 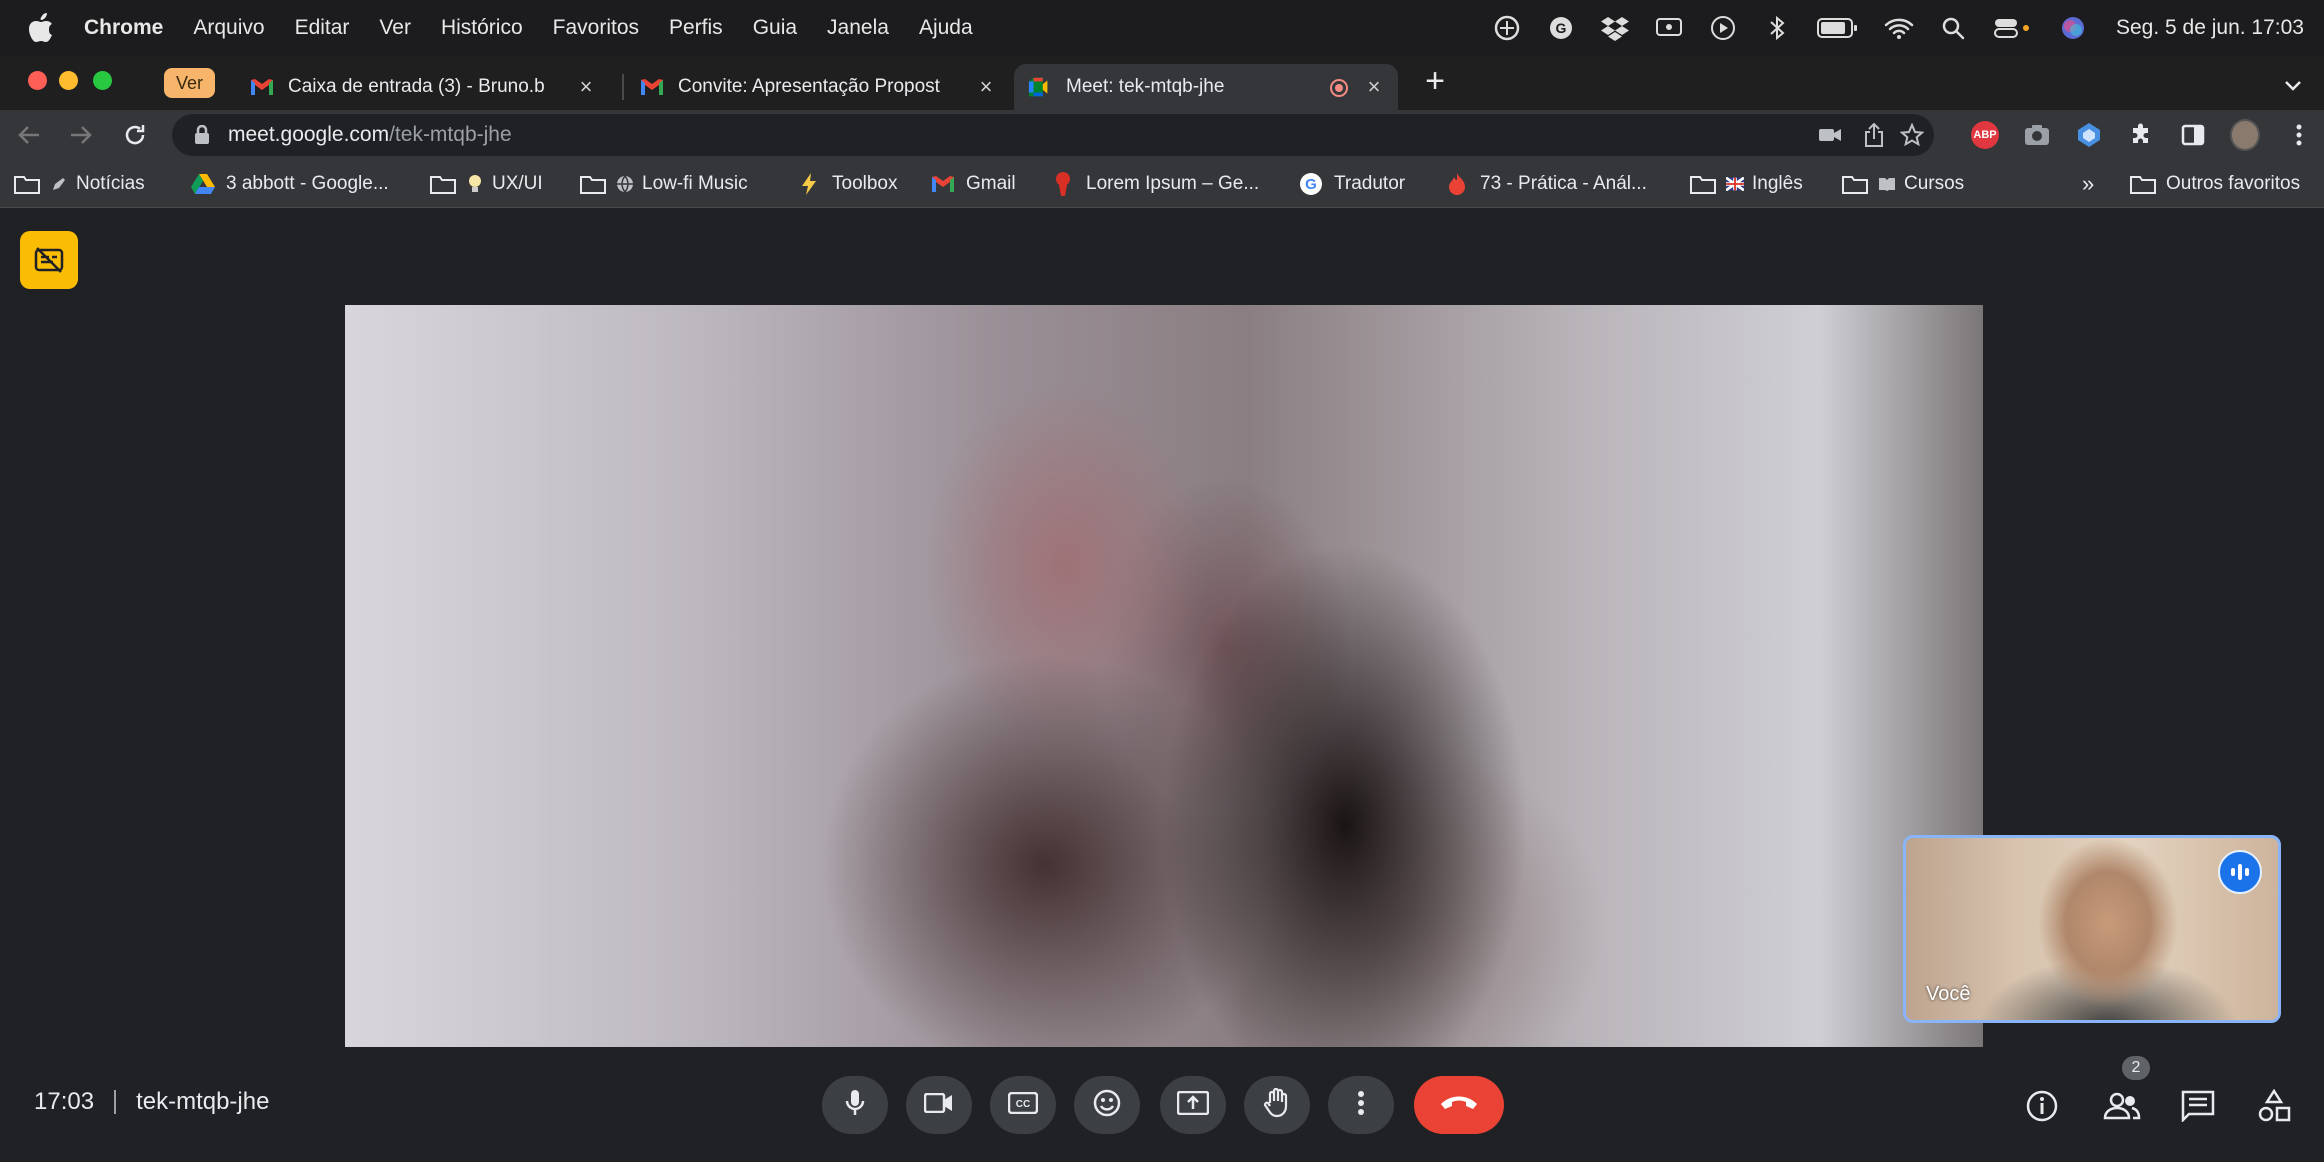 I want to click on menu-historico: Histórico, so click(x=482, y=28).